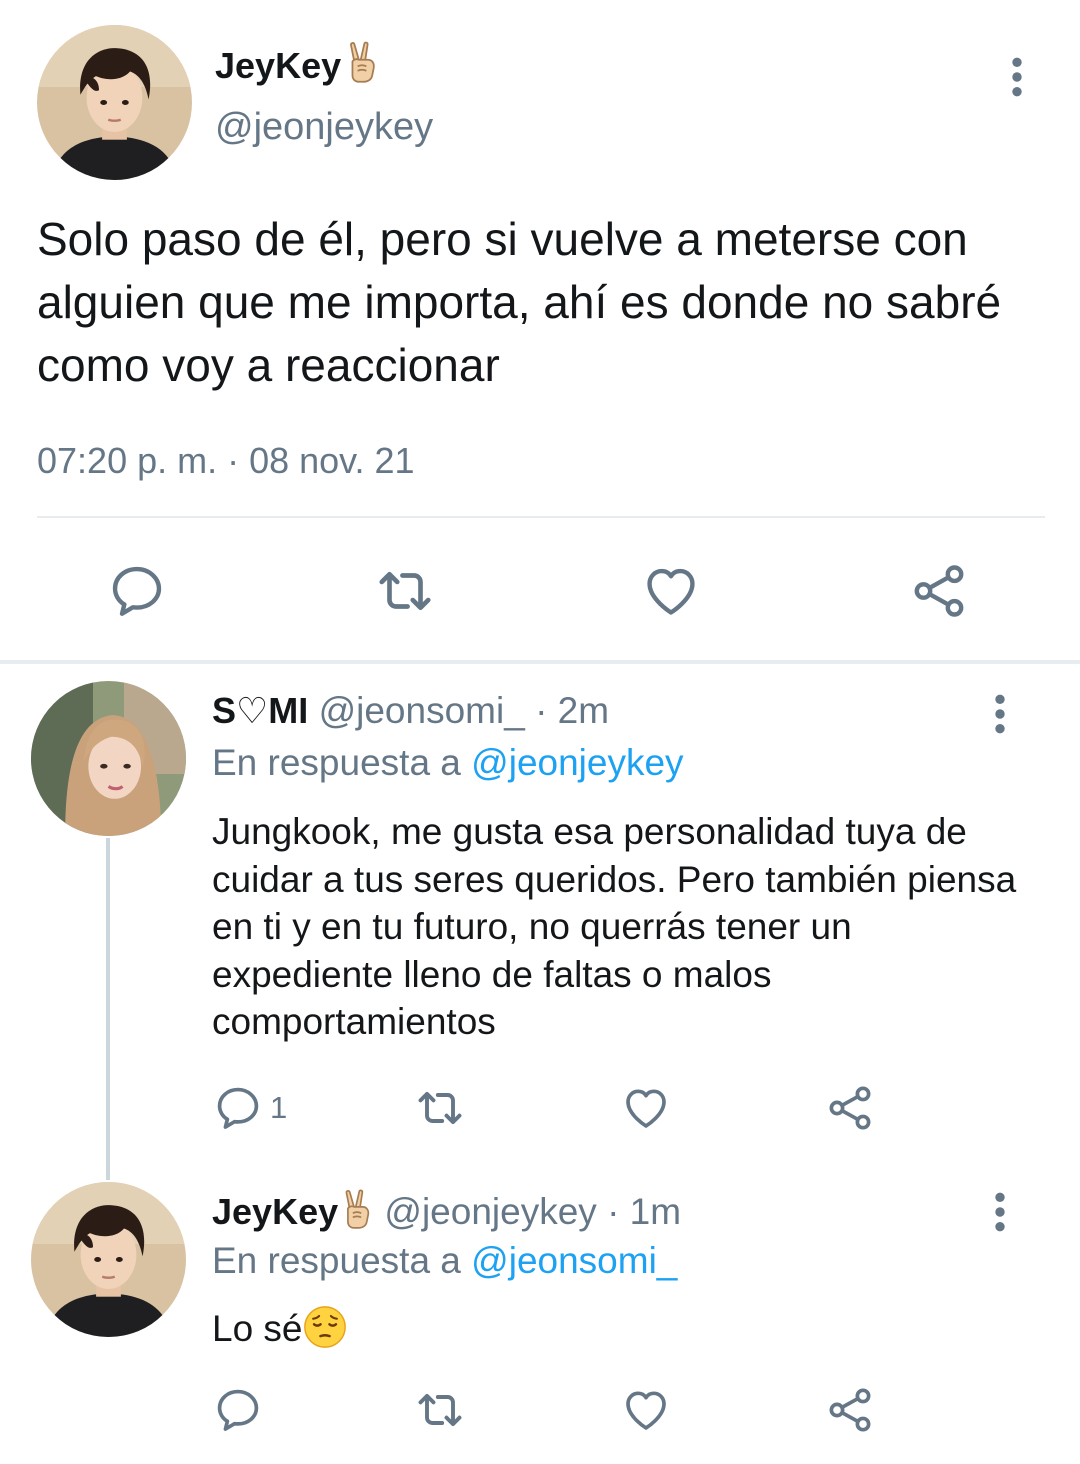 The width and height of the screenshot is (1080, 1464). What do you see at coordinates (540, 662) in the screenshot?
I see `section-divider` at bounding box center [540, 662].